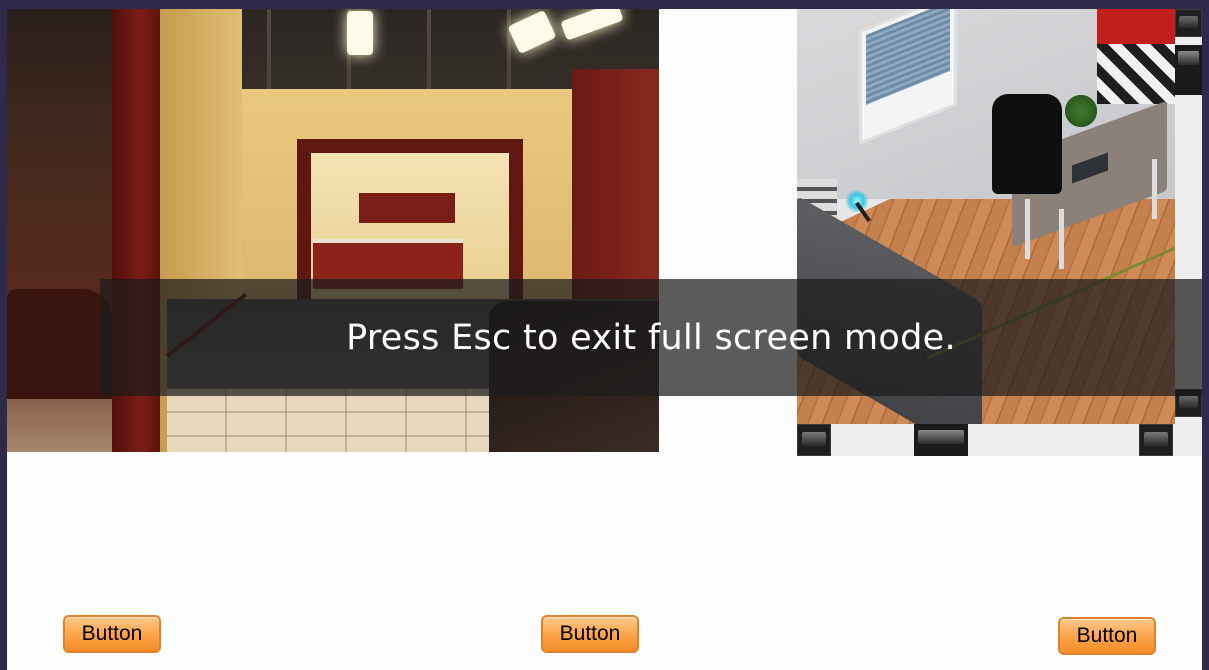 This screenshot has height=670, width=1209. What do you see at coordinates (941, 440) in the screenshot?
I see `horizontal-scroll-thumb` at bounding box center [941, 440].